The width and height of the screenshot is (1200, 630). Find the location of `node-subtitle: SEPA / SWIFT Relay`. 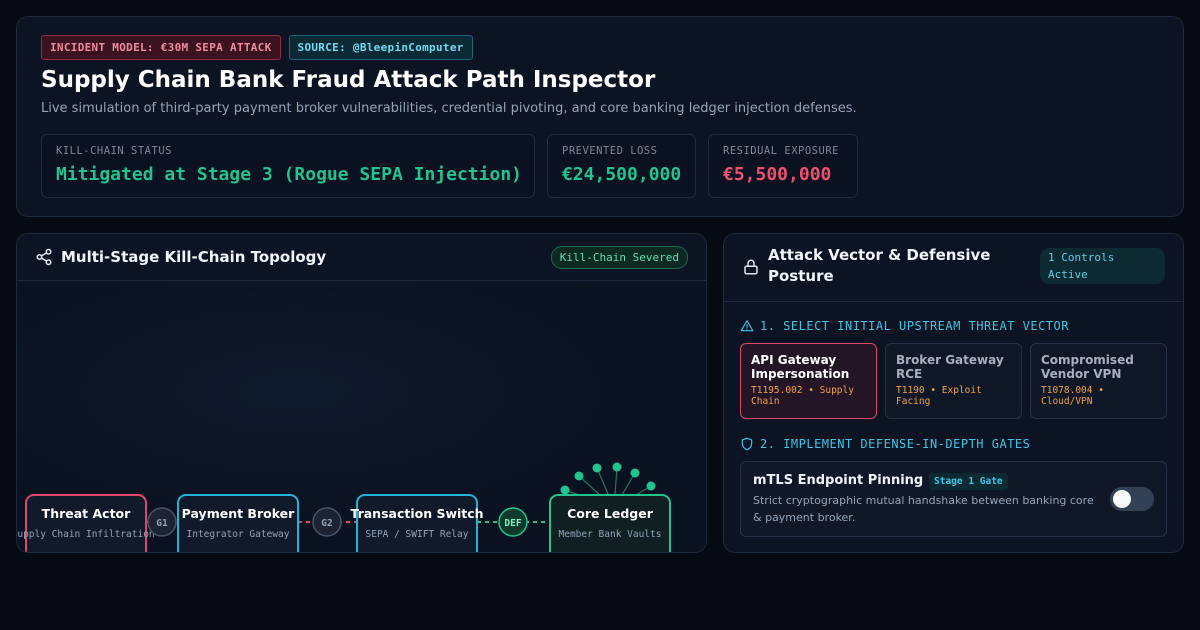

node-subtitle: SEPA / SWIFT Relay is located at coordinates (417, 534).